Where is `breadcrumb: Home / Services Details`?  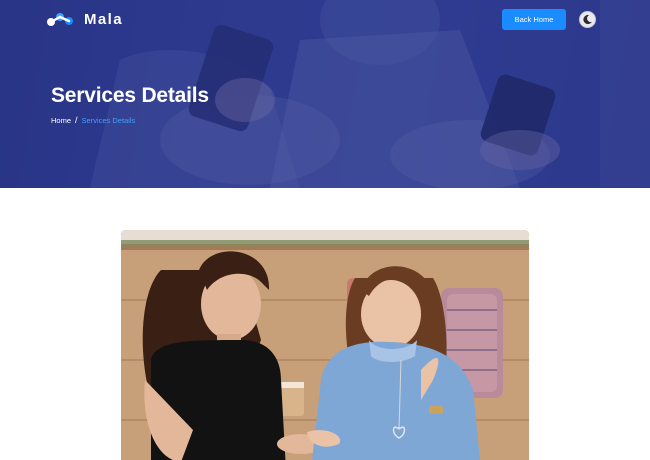
breadcrumb: Home / Services Details is located at coordinates (93, 120).